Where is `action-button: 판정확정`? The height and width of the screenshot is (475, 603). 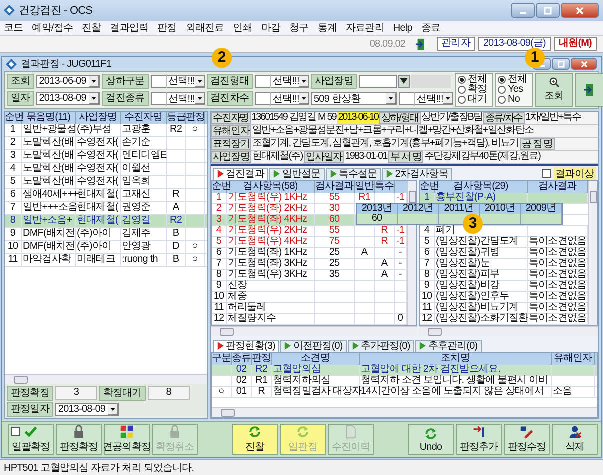
action-button: 판정확정 is located at coordinates (79, 439).